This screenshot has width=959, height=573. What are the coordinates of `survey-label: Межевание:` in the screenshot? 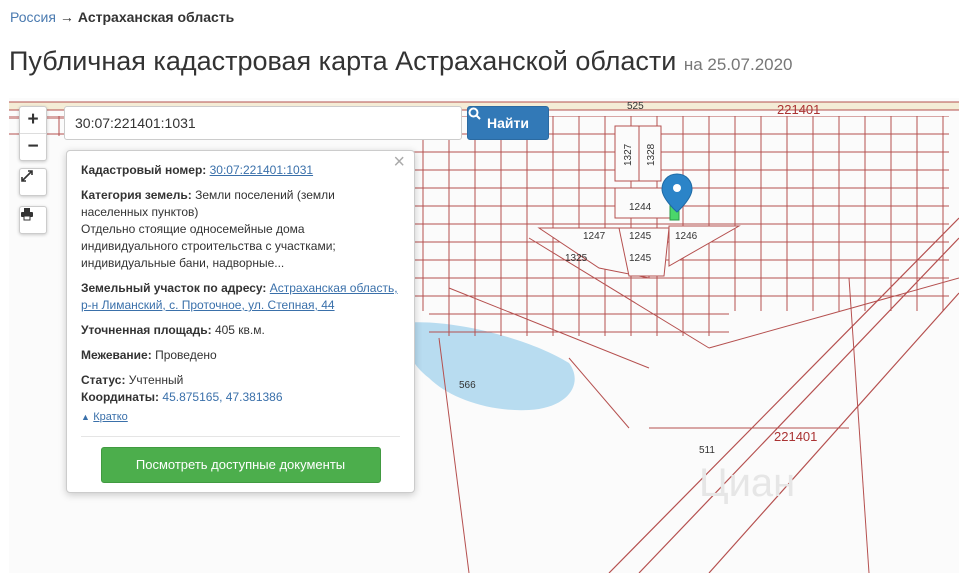 It's located at (116, 355).